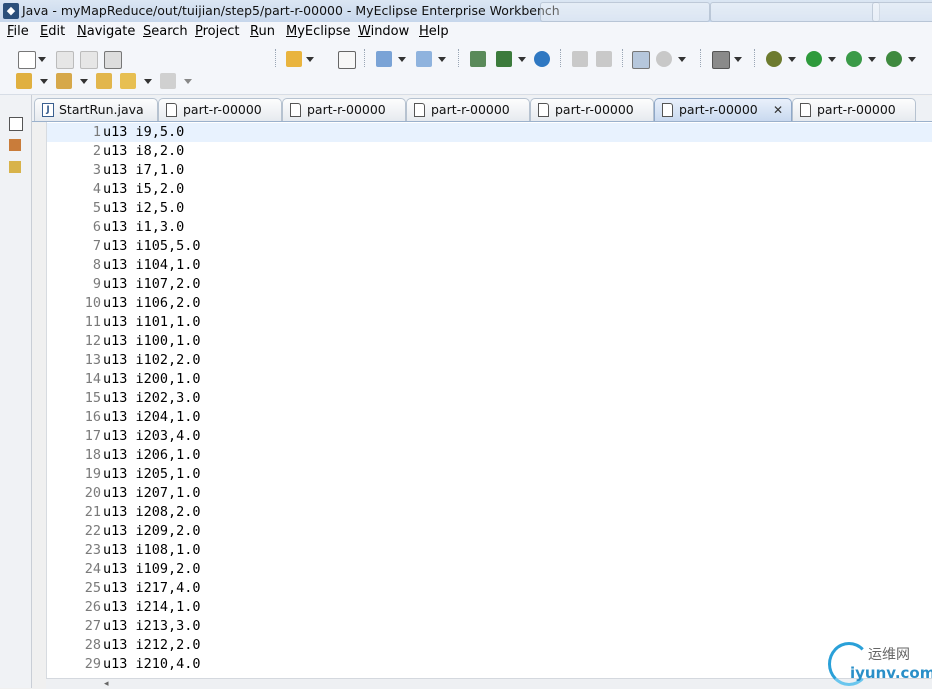 The image size is (932, 689). Describe the element at coordinates (152, 265) in the screenshot. I see `line-text: u13 i104,1.0` at that location.